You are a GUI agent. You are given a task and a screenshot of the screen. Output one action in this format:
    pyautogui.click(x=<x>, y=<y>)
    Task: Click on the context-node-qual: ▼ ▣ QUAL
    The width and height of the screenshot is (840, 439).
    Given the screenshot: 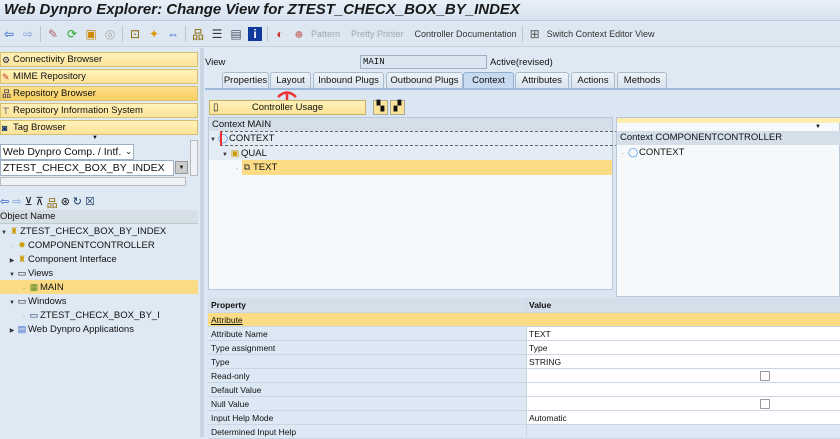 What is the action you would take?
    pyautogui.click(x=410, y=153)
    